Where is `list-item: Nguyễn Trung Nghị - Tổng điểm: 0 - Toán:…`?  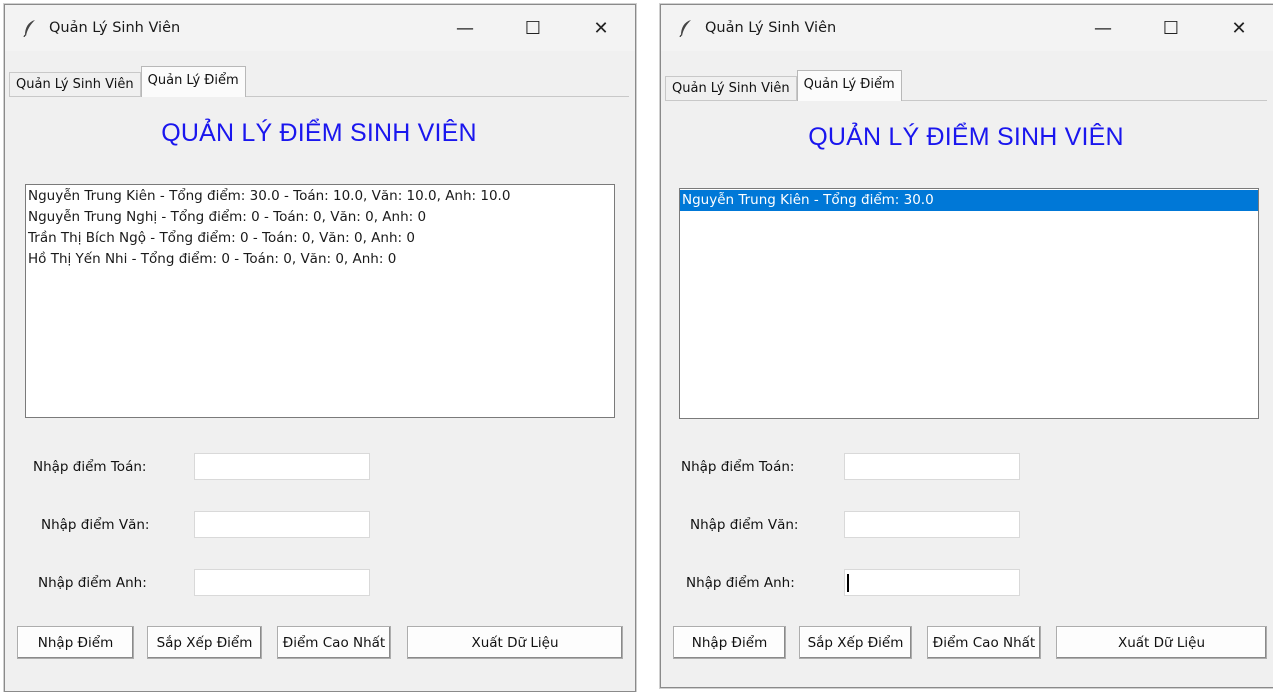
list-item: Nguyễn Trung Nghị - Tổng điểm: 0 - Toán:… is located at coordinates (320, 217).